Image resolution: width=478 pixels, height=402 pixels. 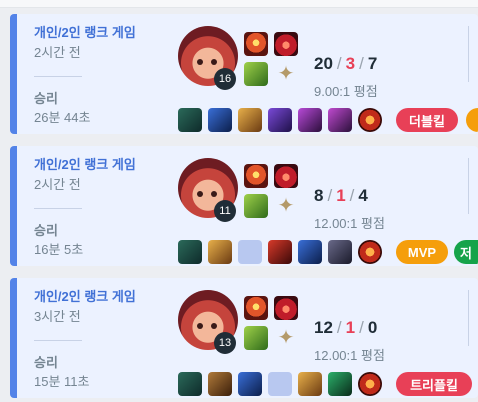 What do you see at coordinates (225, 79) in the screenshot?
I see `champion-level: 16` at bounding box center [225, 79].